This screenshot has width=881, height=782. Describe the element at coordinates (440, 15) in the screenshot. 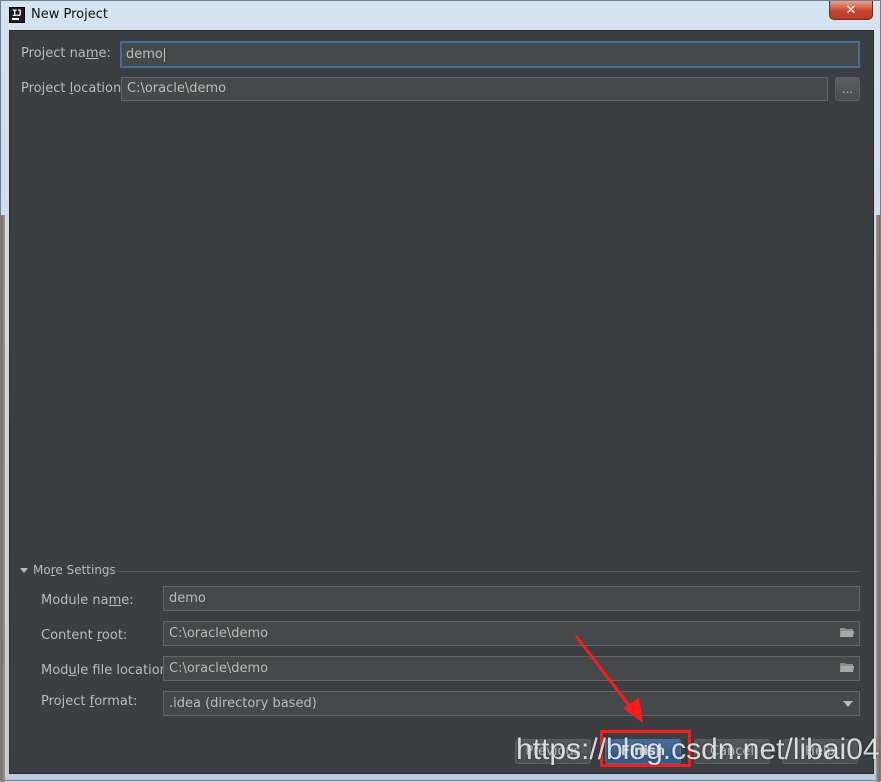

I see `title-bar: IJ New Project ✕` at that location.